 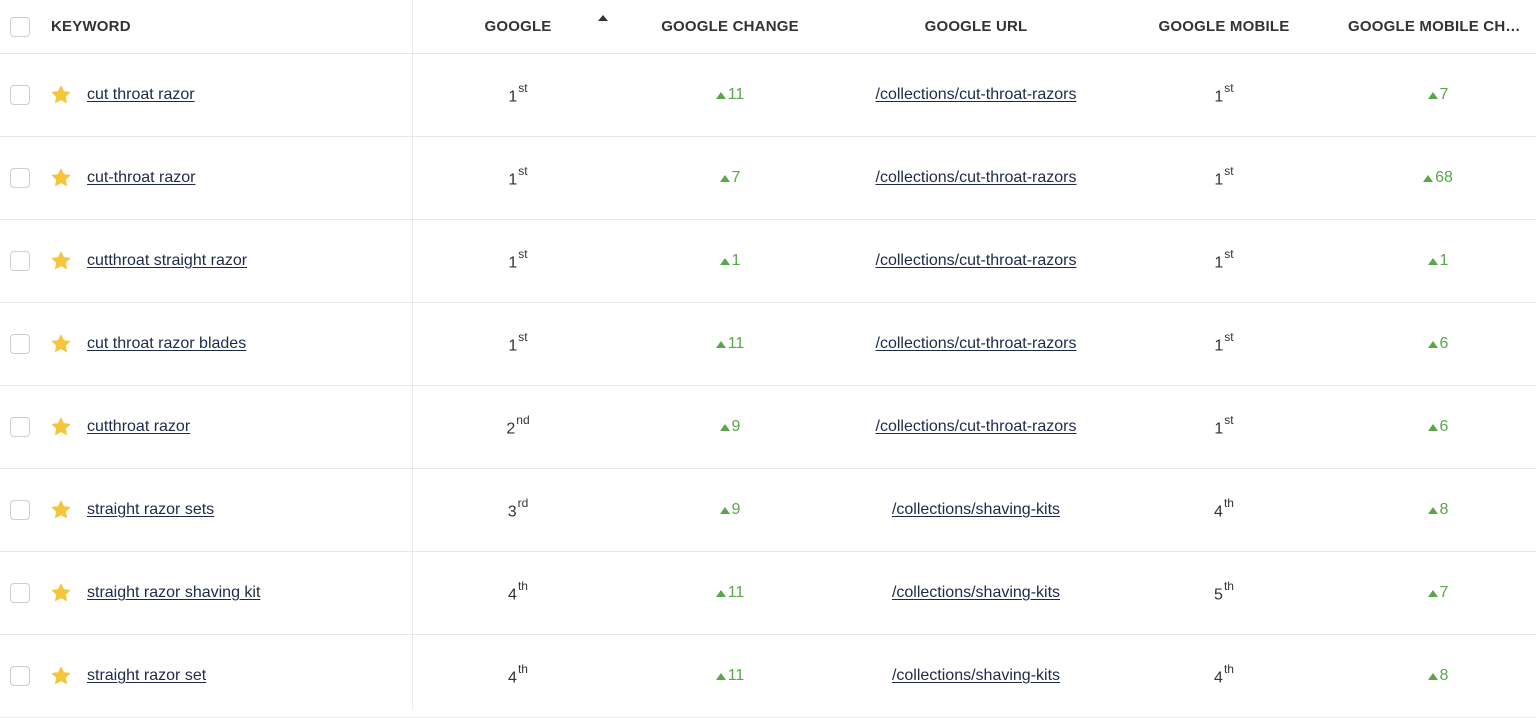 What do you see at coordinates (1224, 95) in the screenshot?
I see `google-mobile-rank-cell: 1st` at bounding box center [1224, 95].